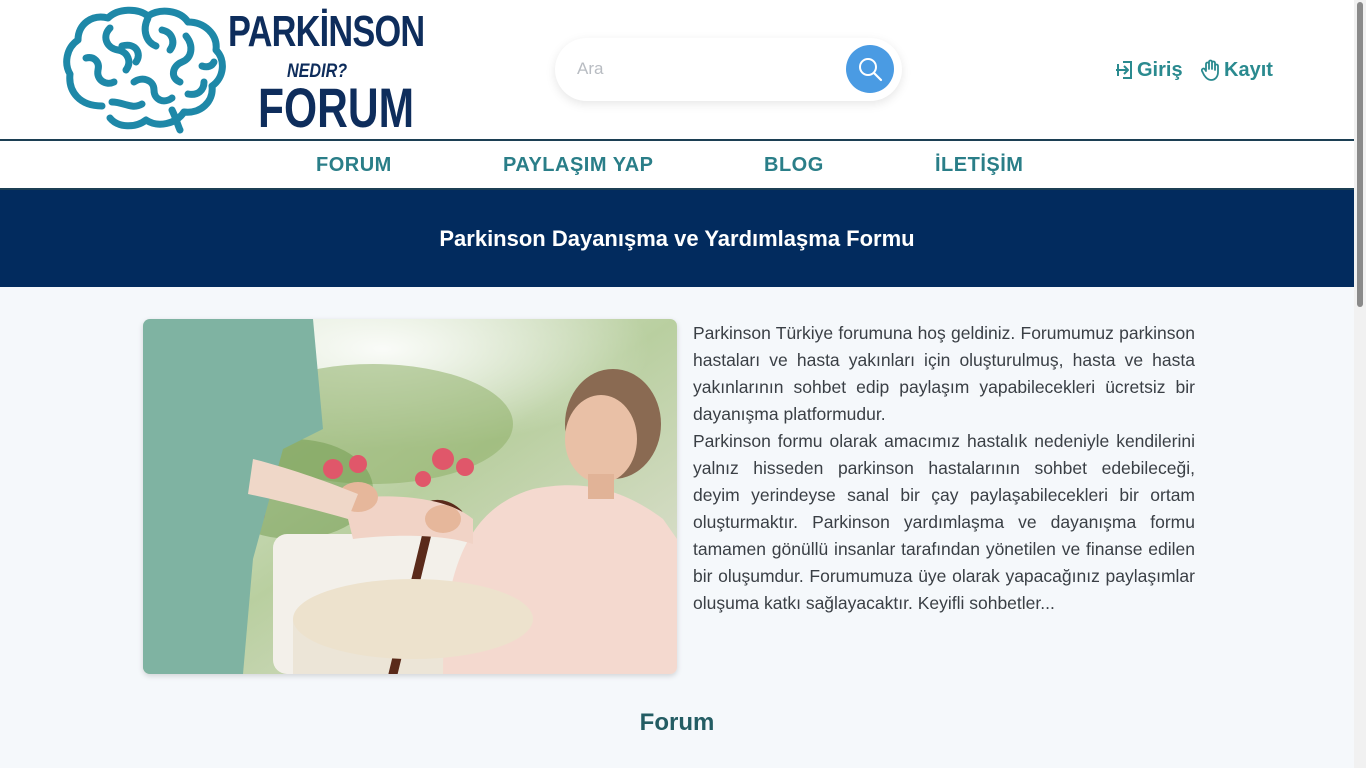  What do you see at coordinates (794, 165) in the screenshot?
I see `nav-item-blog: BLOG` at bounding box center [794, 165].